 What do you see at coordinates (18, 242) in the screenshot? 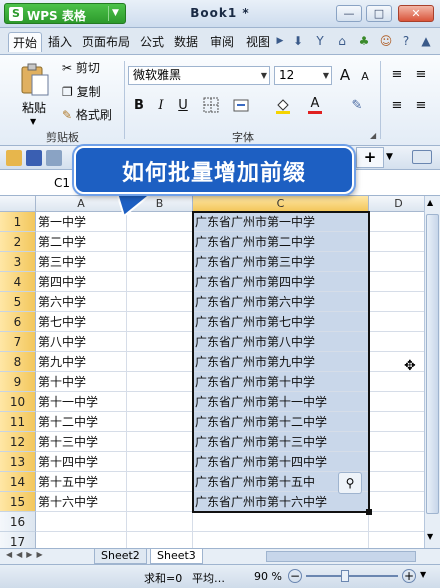
I see `row-header: 2` at bounding box center [18, 242].